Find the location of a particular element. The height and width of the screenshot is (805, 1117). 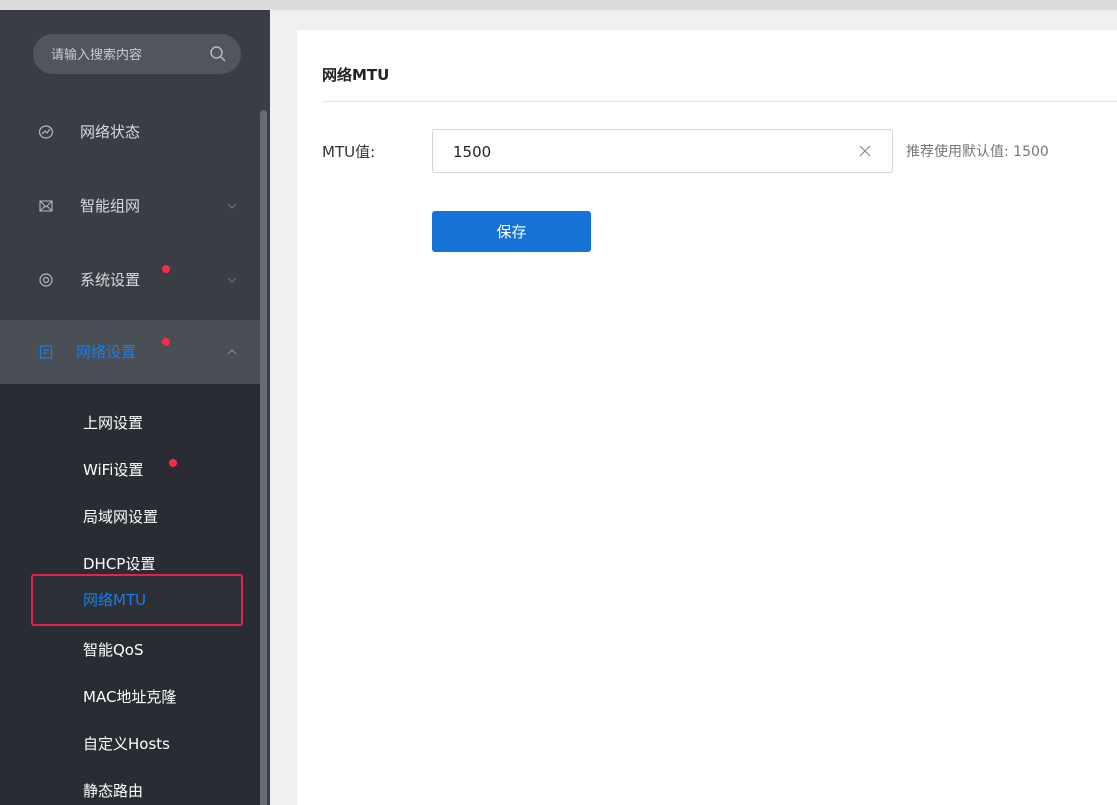

submenu-label: MAC地址克隆 is located at coordinates (130, 697).